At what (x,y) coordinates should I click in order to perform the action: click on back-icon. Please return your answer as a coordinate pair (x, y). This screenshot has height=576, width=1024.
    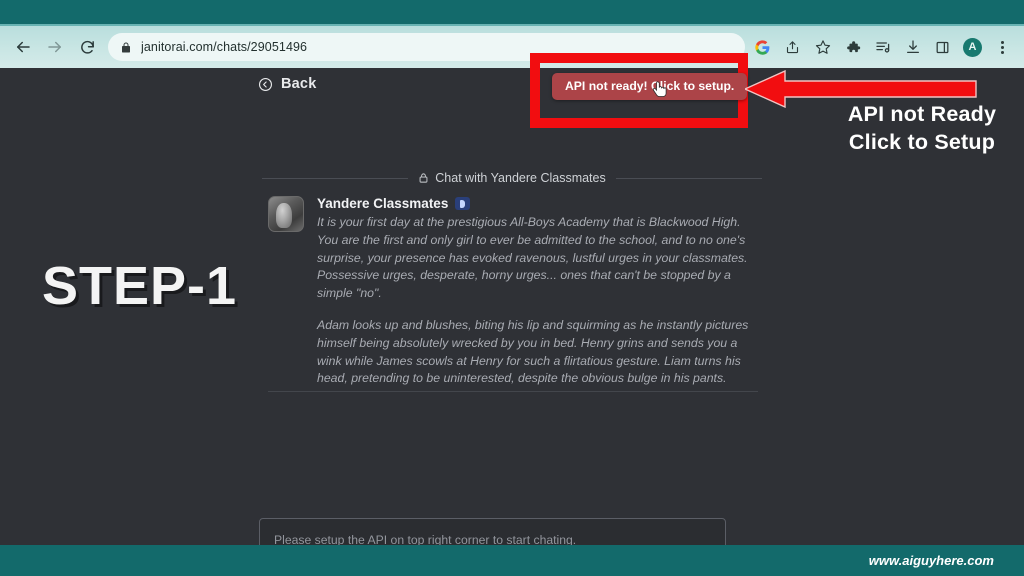
    Looking at the image, I should click on (23, 47).